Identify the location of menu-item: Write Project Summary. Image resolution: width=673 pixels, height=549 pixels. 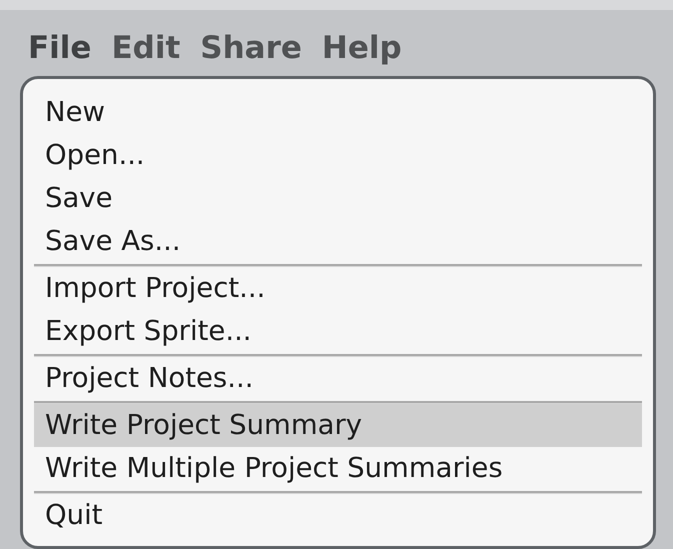
(338, 425).